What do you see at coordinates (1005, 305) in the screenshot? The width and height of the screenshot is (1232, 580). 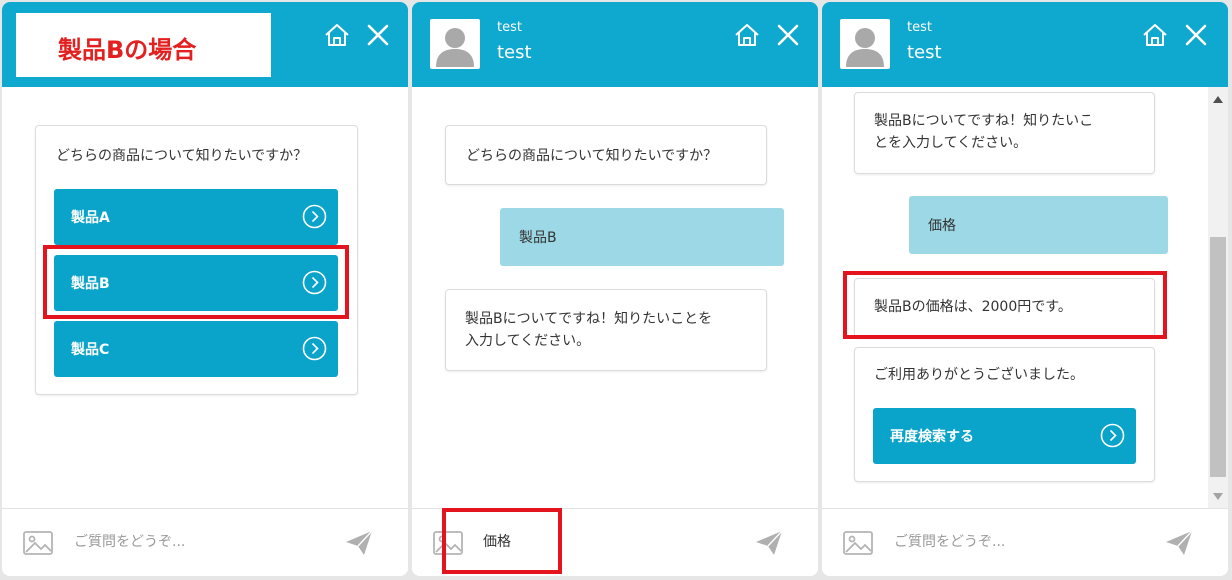 I see `highlight-box-answer` at bounding box center [1005, 305].